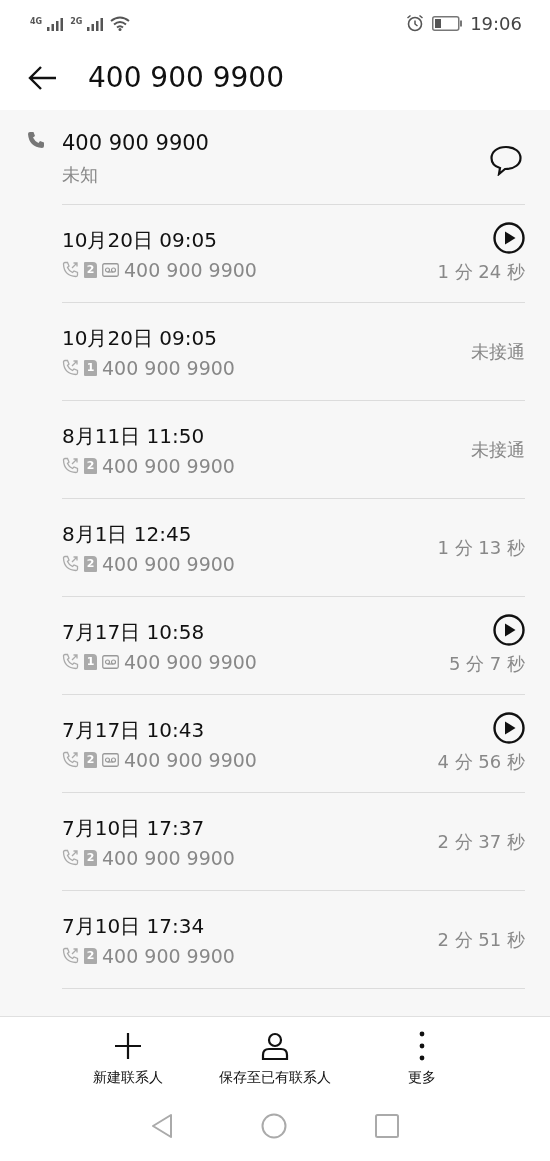 Image resolution: width=550 pixels, height=1161 pixels. Describe the element at coordinates (293, 841) in the screenshot. I see `call-log-item: 7月10日 17:37 2 400 900 9900 2 分 37 秒` at that location.